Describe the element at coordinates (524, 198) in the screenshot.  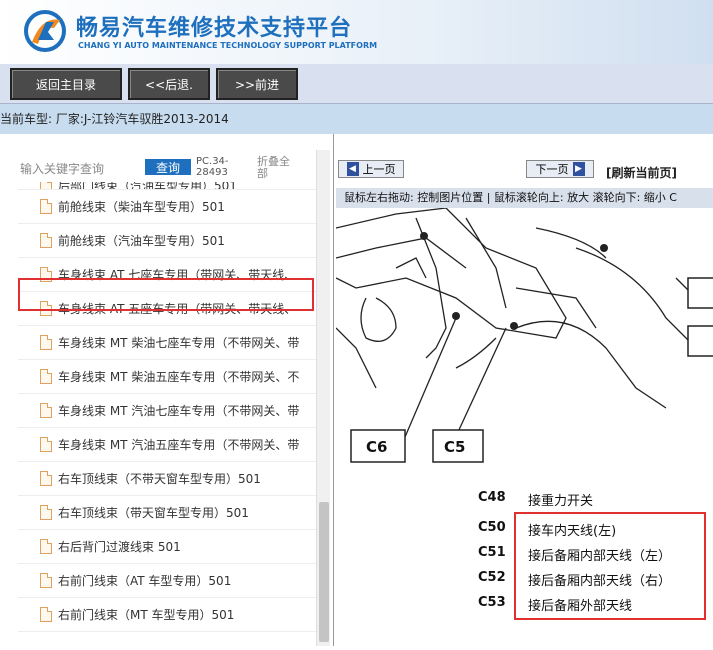
I see `viewer-tip: 鼠标左右拖动: 控制图片位置 | 鼠标滚轮向上: 放大 滚轮向下: 缩小 C` at that location.